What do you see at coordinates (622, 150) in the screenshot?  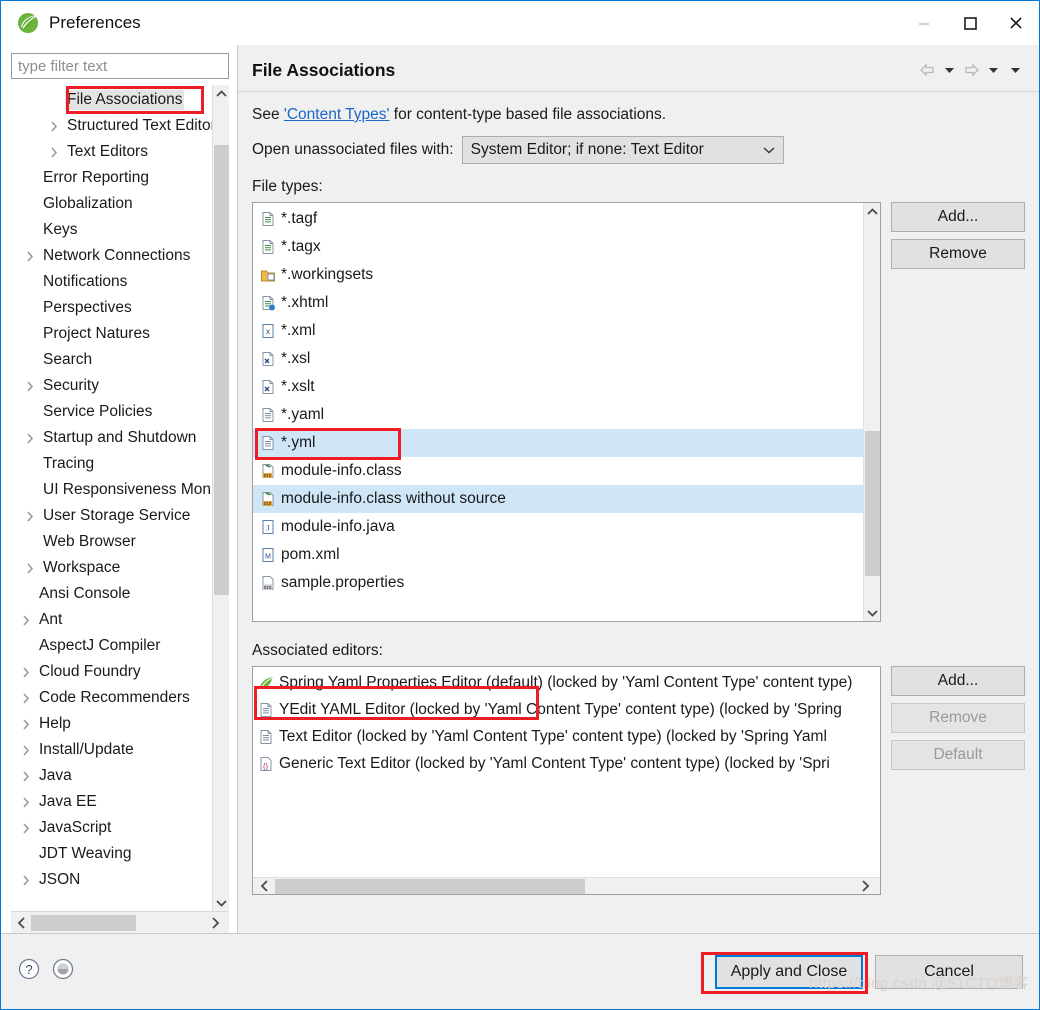 I see `open-unassociated-select: System Editor; if none: Text Editor` at bounding box center [622, 150].